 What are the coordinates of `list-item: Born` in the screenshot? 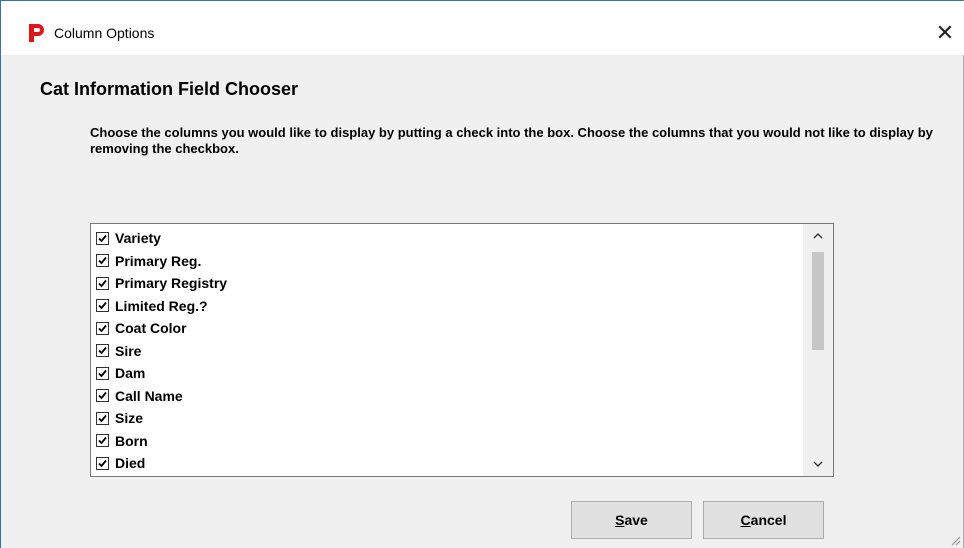 It's located at (447, 441).